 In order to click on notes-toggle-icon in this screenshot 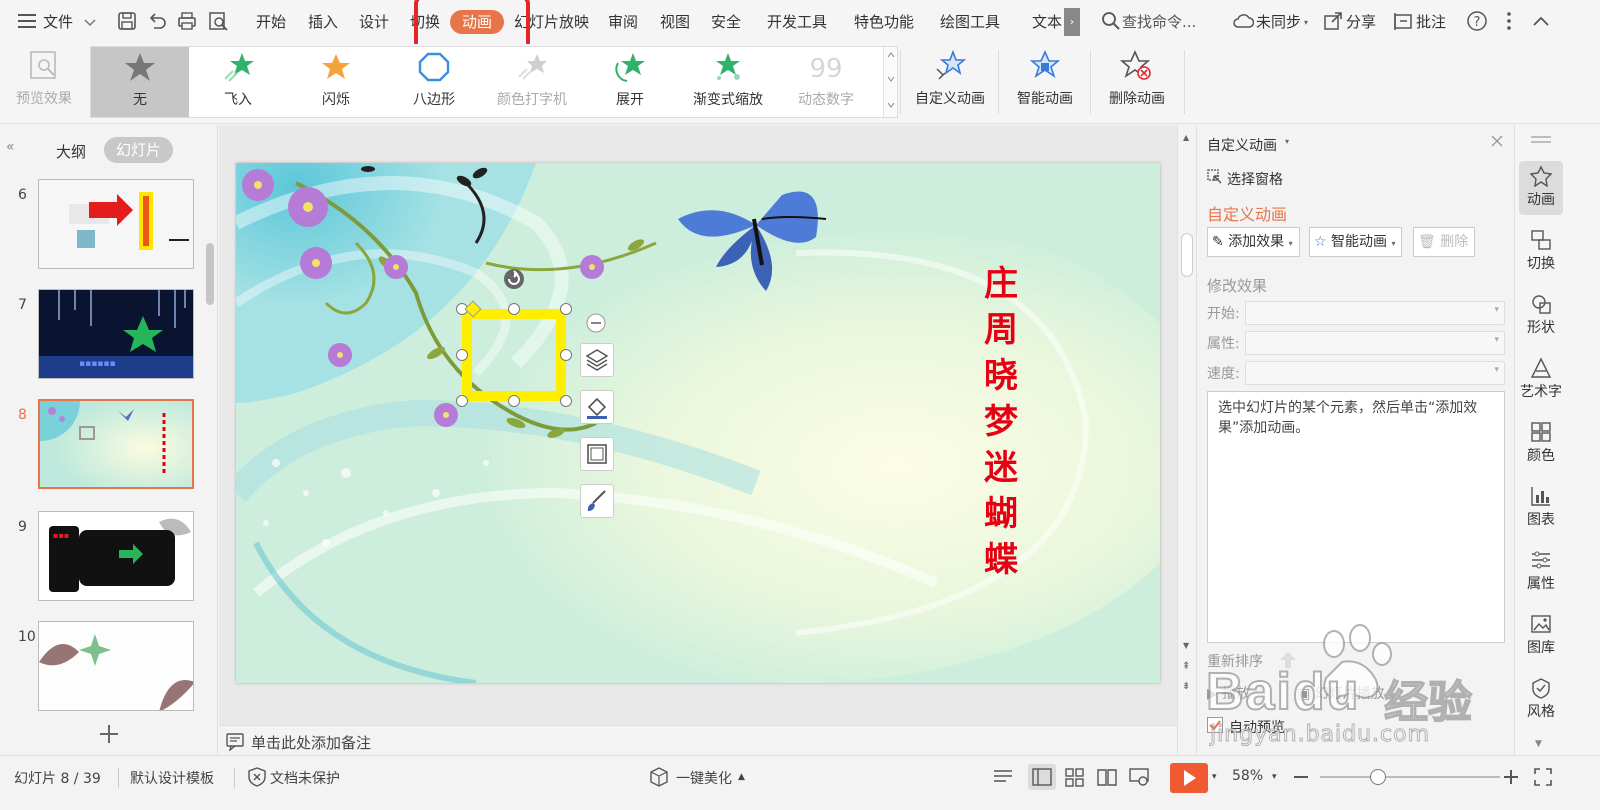, I will do `click(1003, 777)`.